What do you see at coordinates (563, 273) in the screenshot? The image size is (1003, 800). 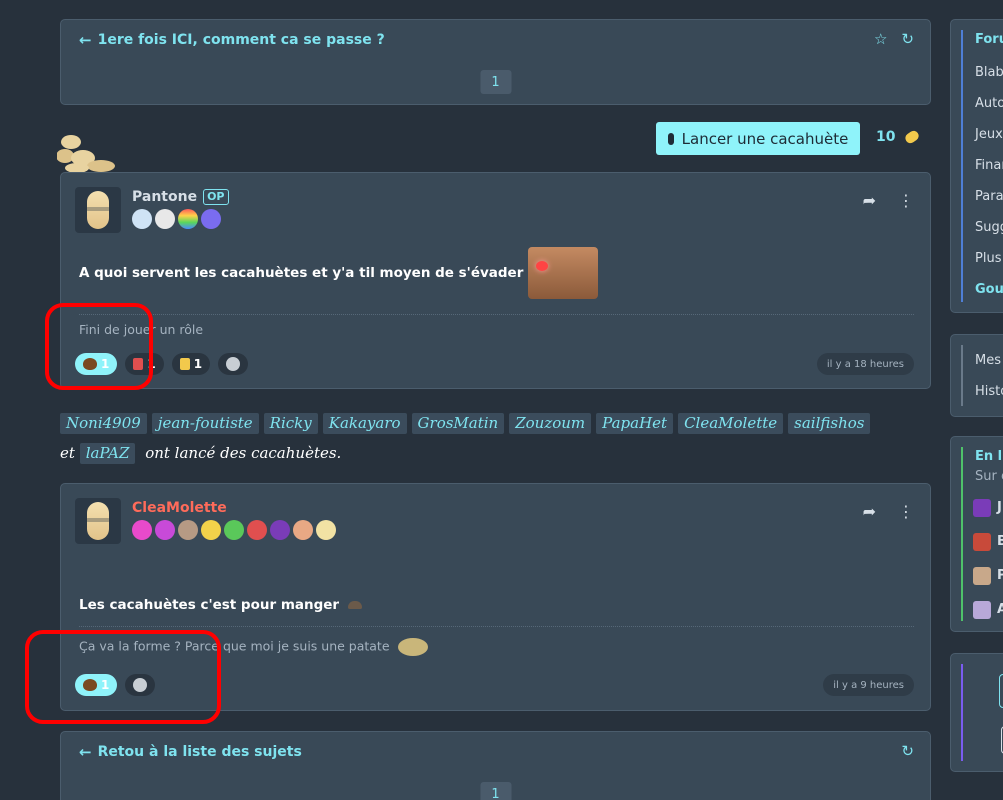 I see `laughing-man-emoji-icon` at bounding box center [563, 273].